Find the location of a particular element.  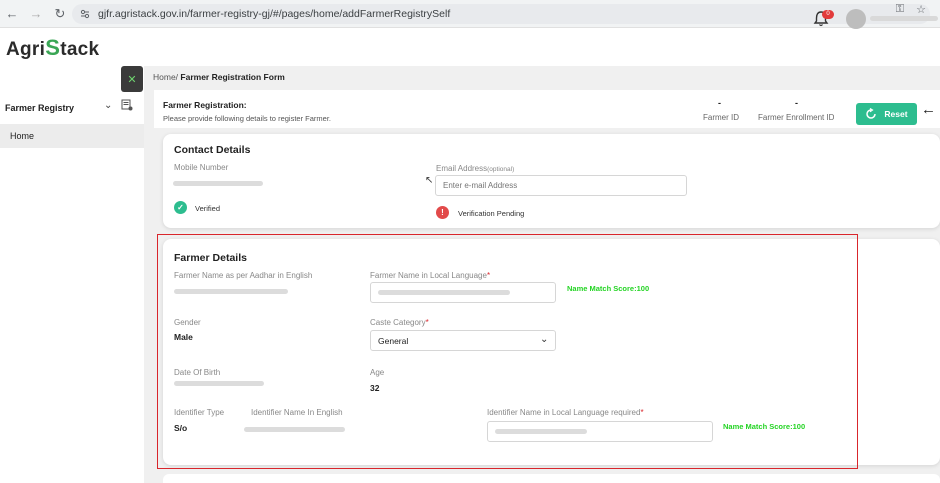

agristack-logo: AgriStack is located at coordinates (52, 48).